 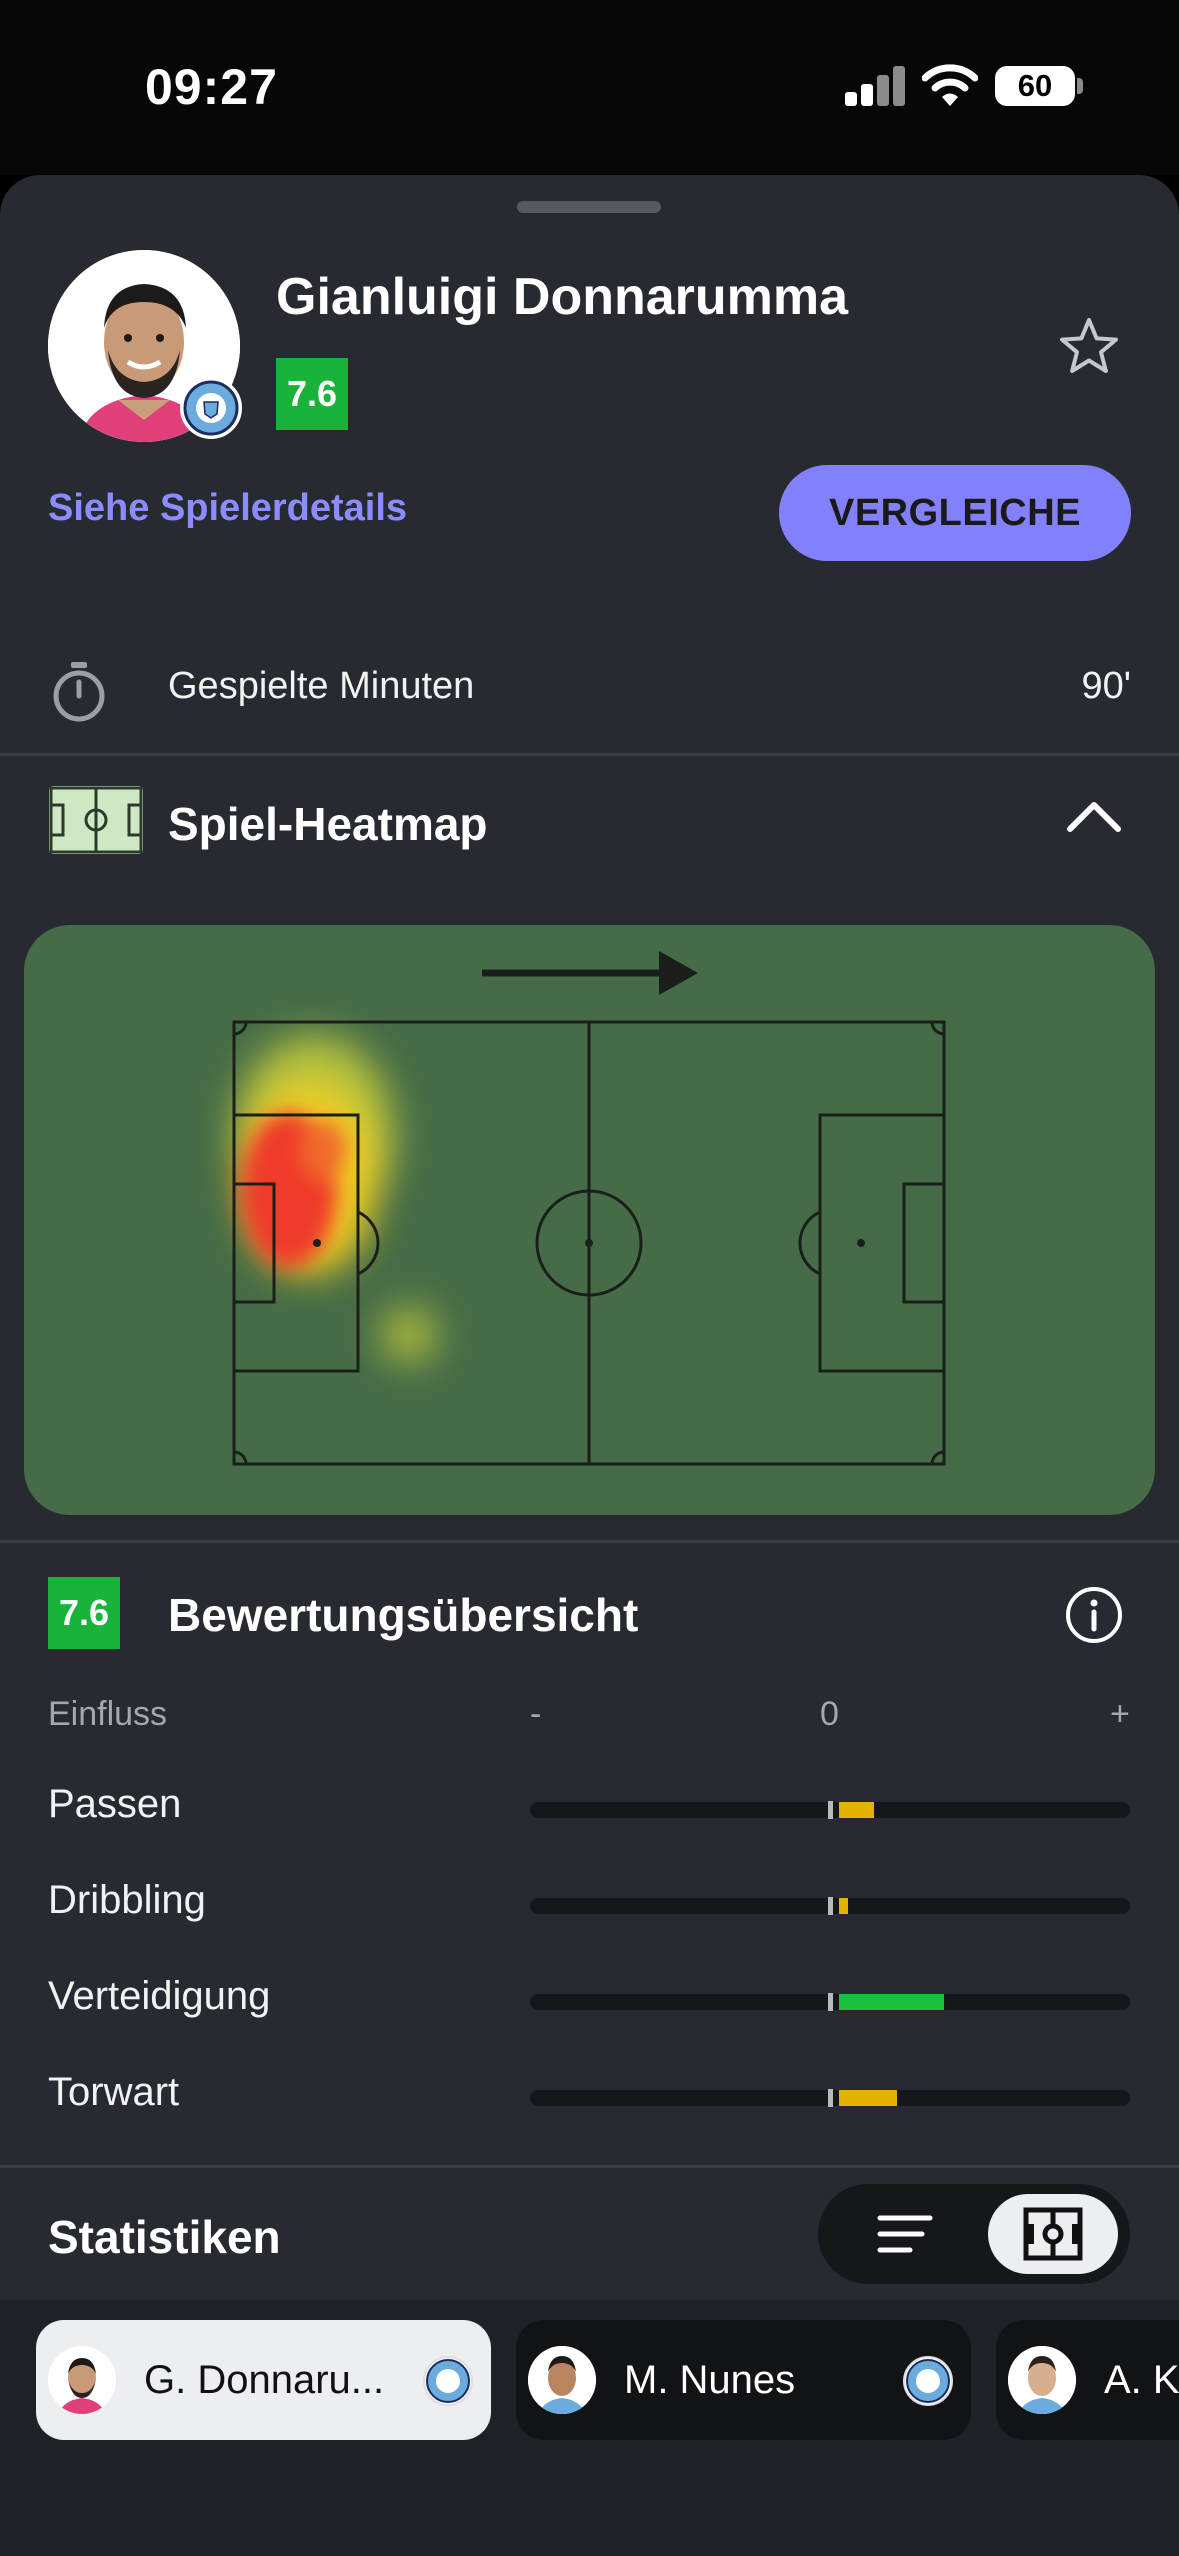 I want to click on metric-row-dribbling: Dribbling, so click(x=589, y=1904).